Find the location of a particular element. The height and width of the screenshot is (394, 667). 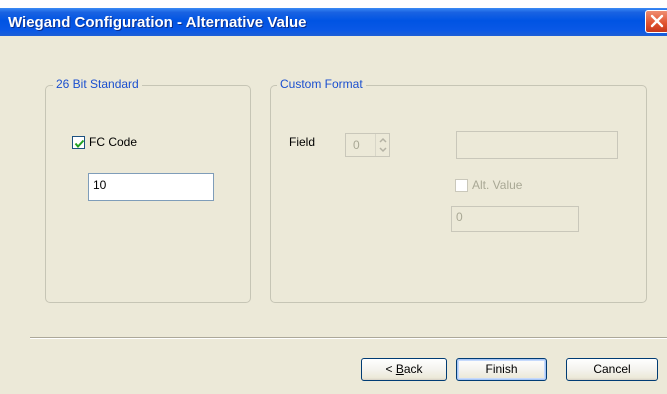

field-spinner-arrows is located at coordinates (382, 145).